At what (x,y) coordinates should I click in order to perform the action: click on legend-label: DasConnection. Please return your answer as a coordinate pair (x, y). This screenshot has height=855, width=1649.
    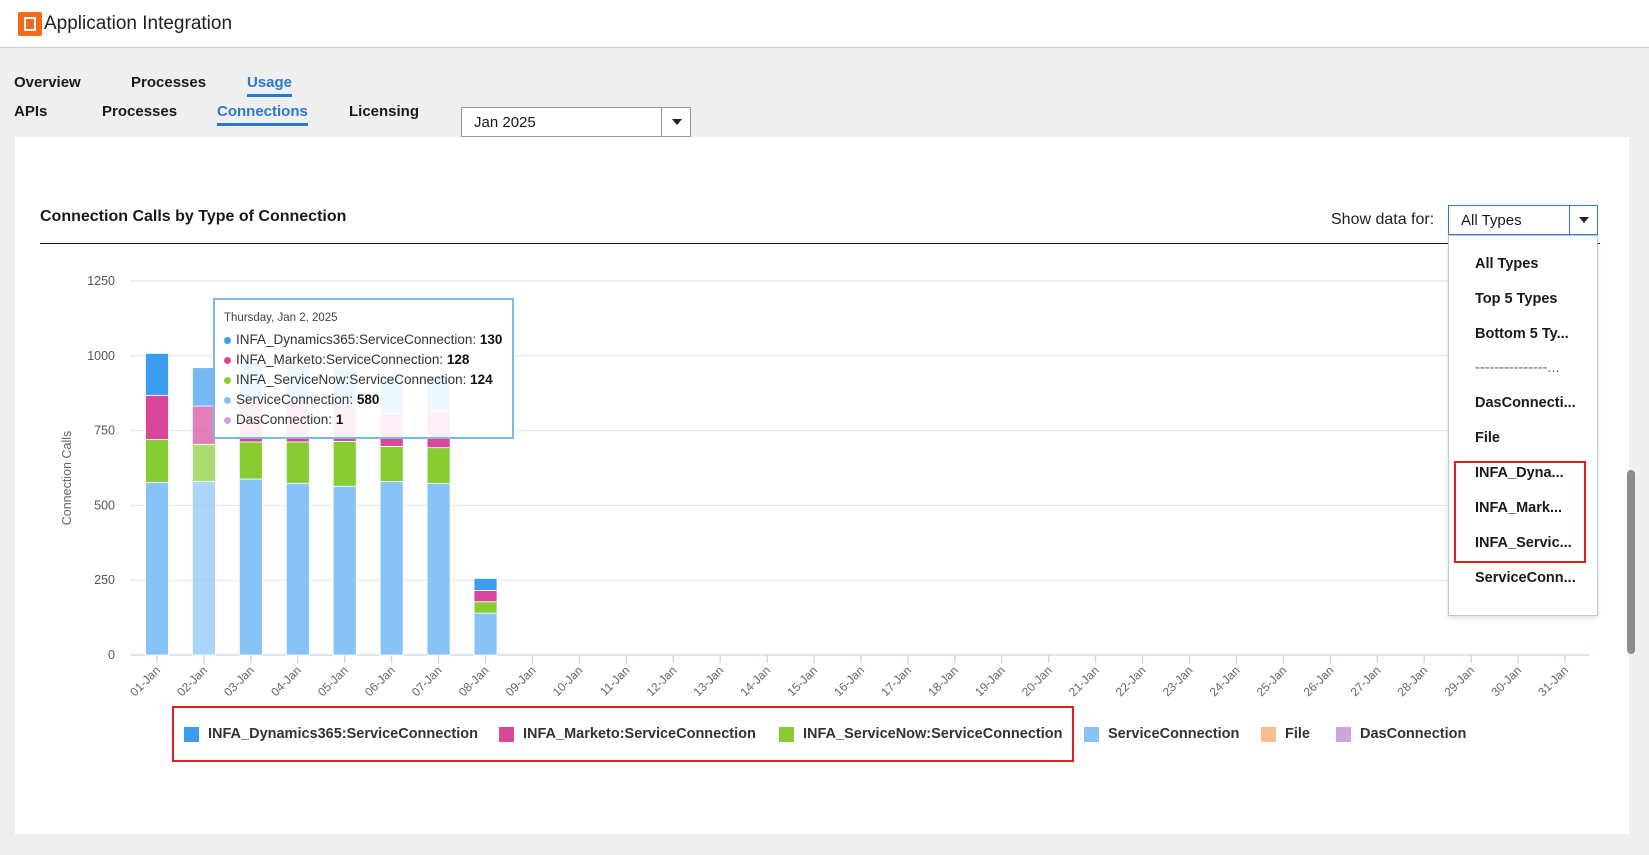
    Looking at the image, I should click on (1413, 734).